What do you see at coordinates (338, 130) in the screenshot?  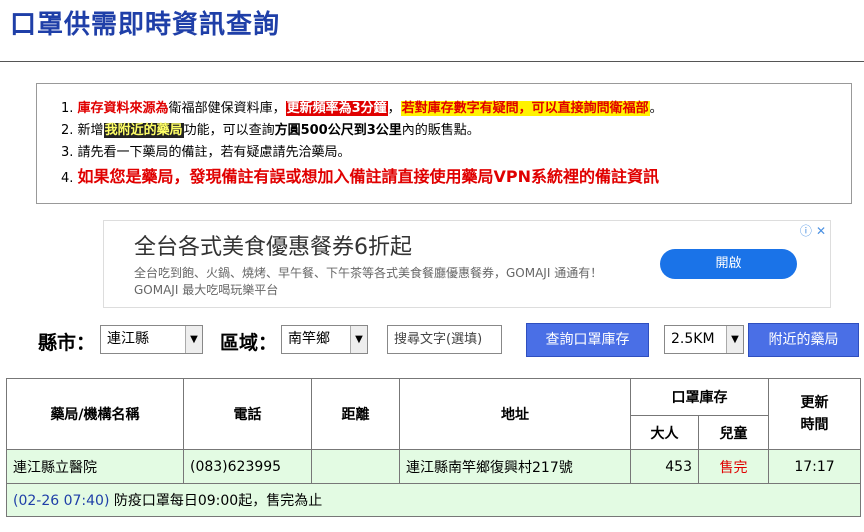 I see `notice-2-text-range: 方圓500公尺到3公里` at bounding box center [338, 130].